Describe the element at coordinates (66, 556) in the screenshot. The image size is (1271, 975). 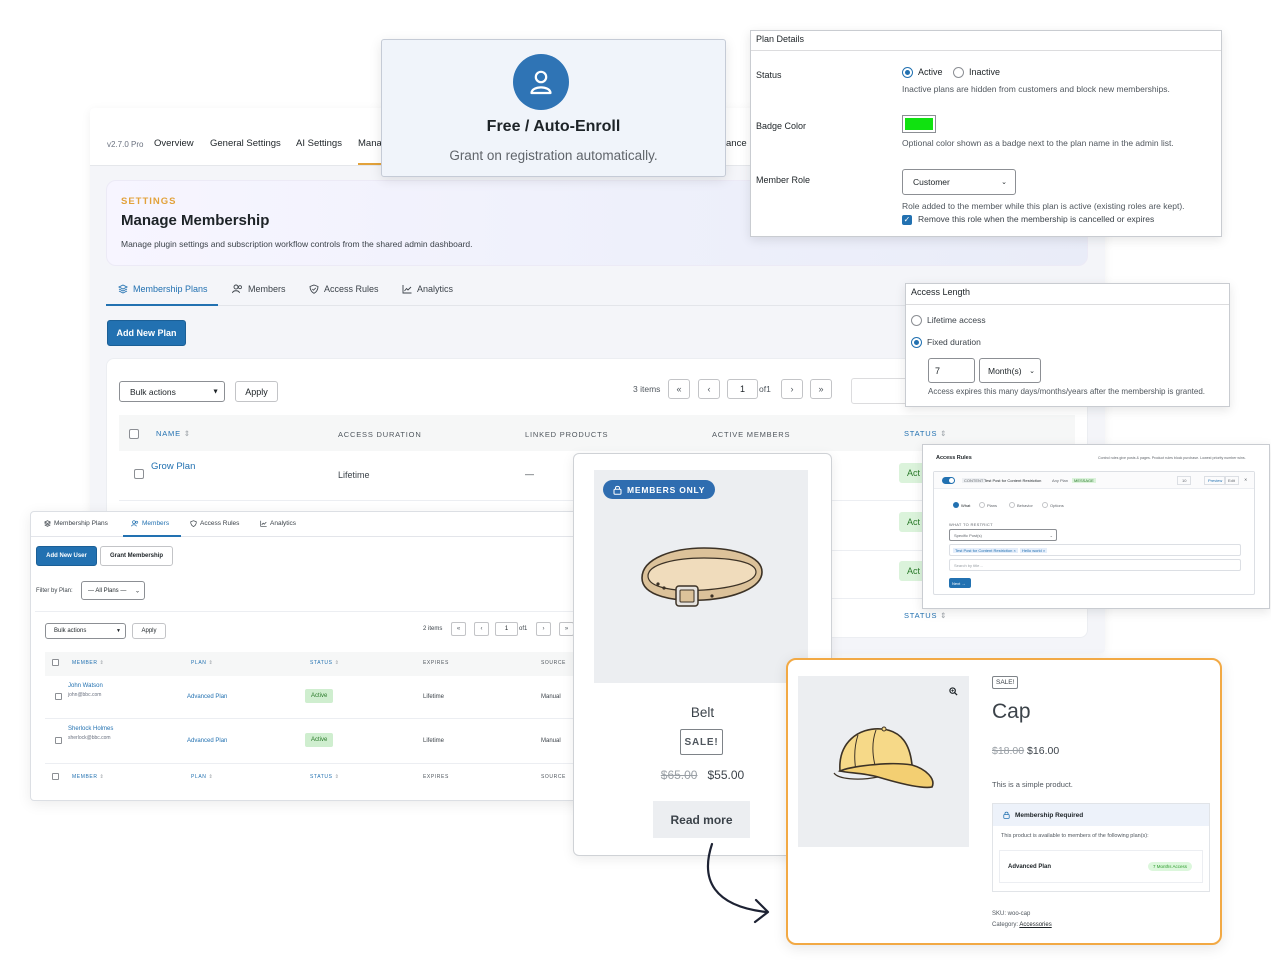
I see `add-new-user-button: Add New User` at that location.